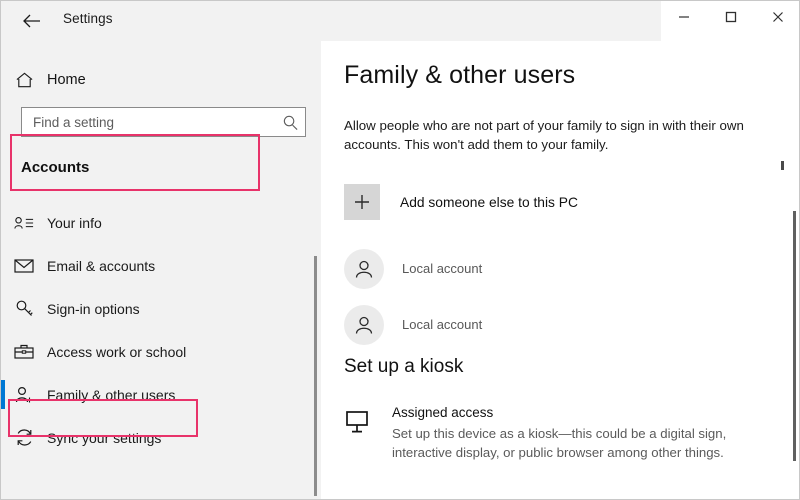  What do you see at coordinates (362, 202) in the screenshot?
I see `plus-icon` at bounding box center [362, 202].